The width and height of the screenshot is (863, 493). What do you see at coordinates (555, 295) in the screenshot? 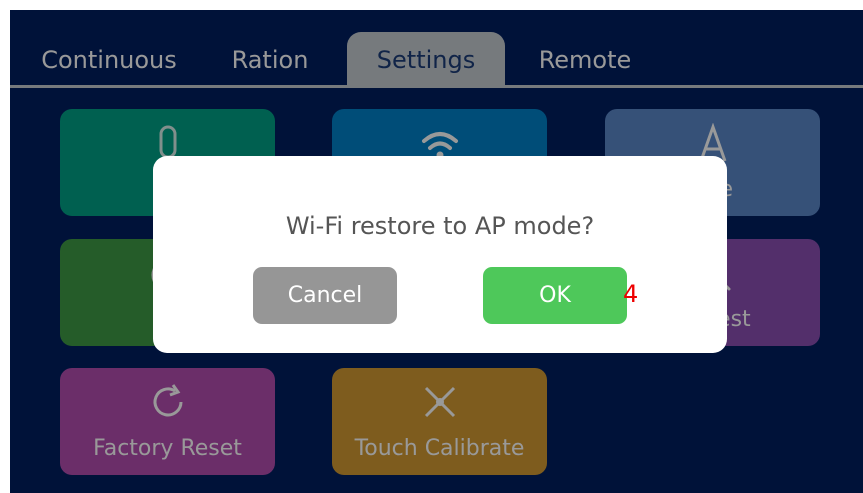
I see `ok-button: OK` at bounding box center [555, 295].